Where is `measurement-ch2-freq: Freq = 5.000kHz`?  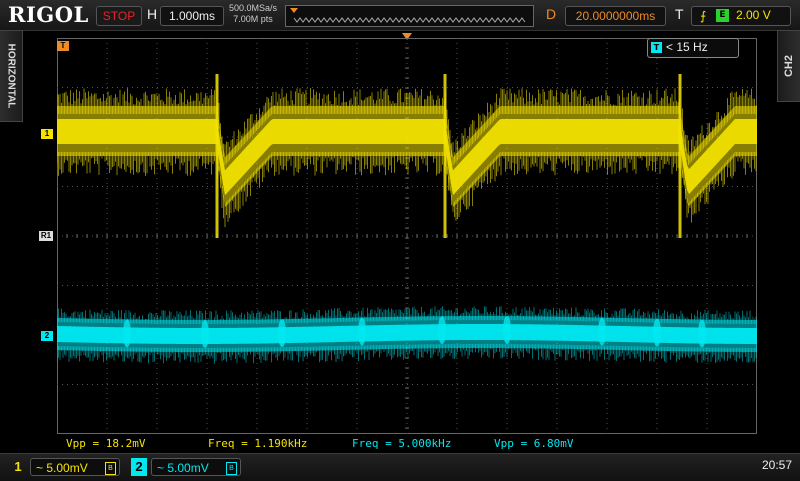 measurement-ch2-freq: Freq = 5.000kHz is located at coordinates (402, 443).